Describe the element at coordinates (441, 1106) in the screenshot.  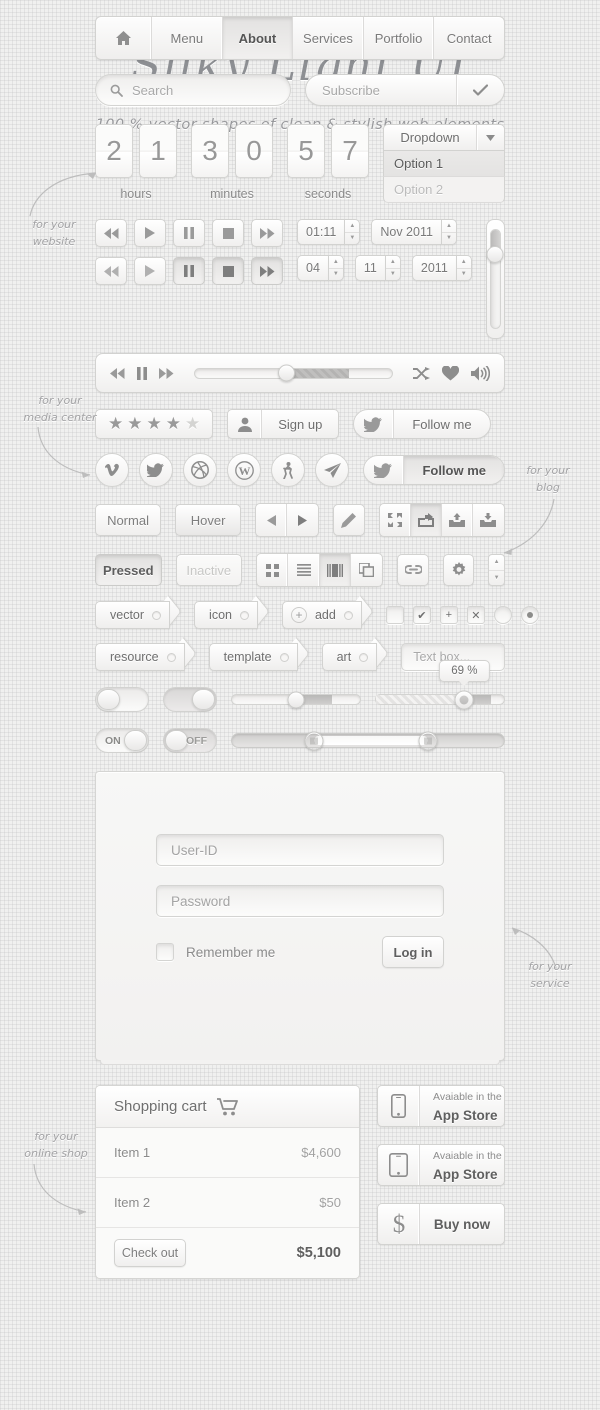
I see `app-store-button-iphone: Avaiable in the App Store` at that location.